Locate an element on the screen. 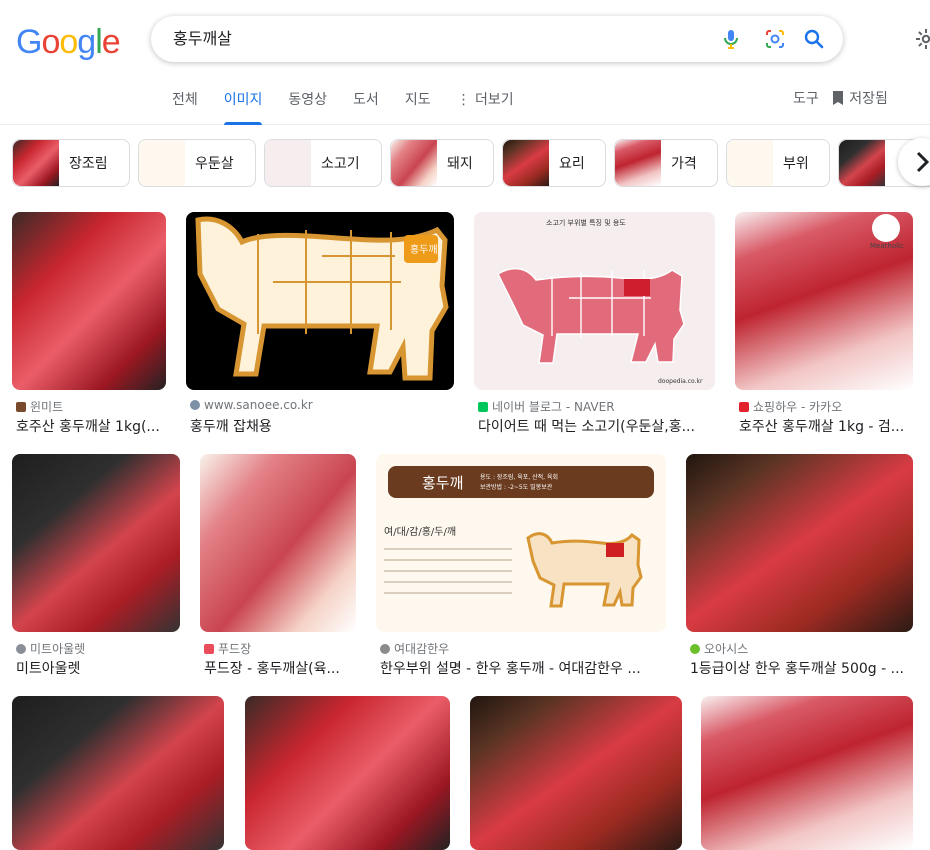 This screenshot has width=930, height=850. gear-icon is located at coordinates (922, 39).